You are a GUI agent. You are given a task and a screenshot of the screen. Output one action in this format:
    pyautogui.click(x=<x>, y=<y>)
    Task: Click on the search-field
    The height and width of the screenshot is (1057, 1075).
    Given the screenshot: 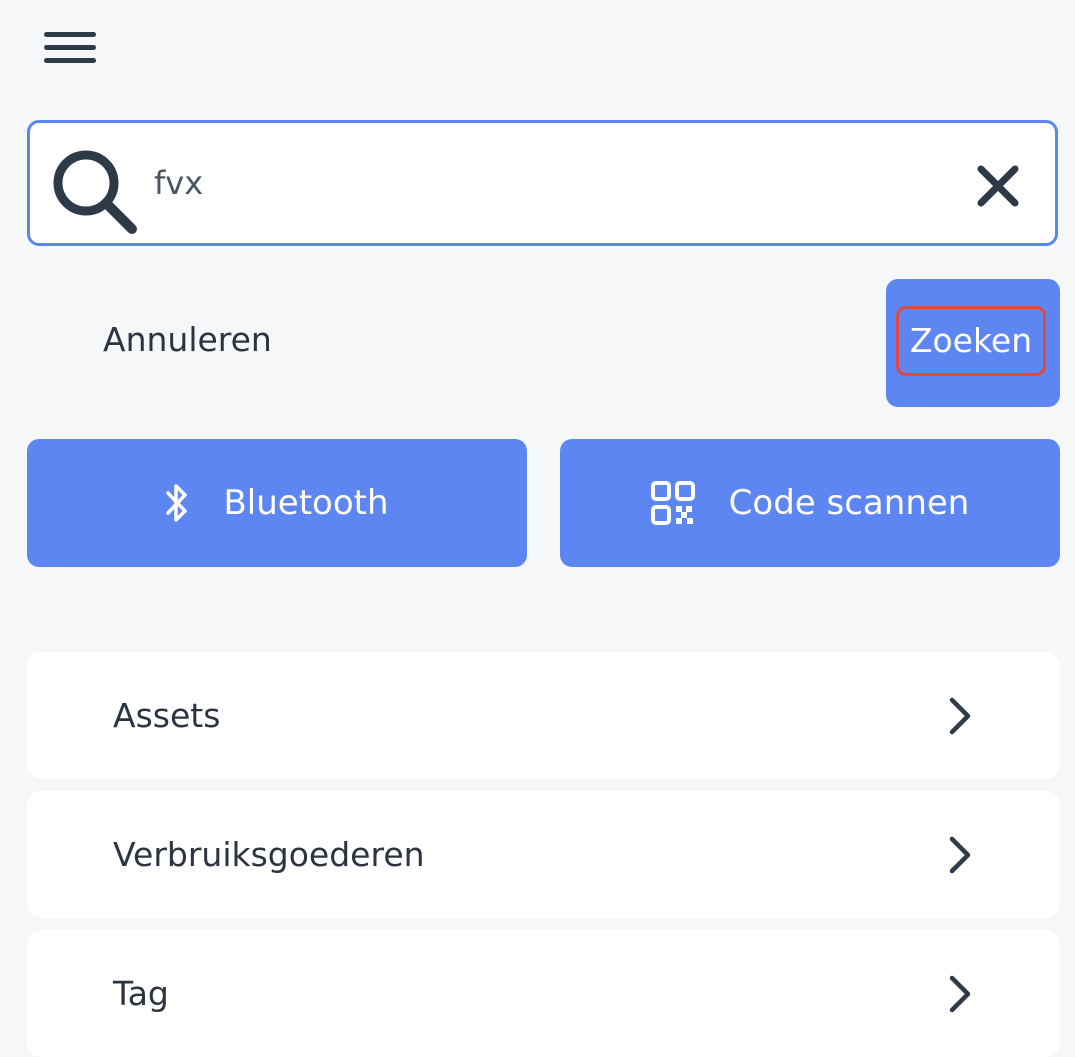 What is the action you would take?
    pyautogui.click(x=542, y=183)
    